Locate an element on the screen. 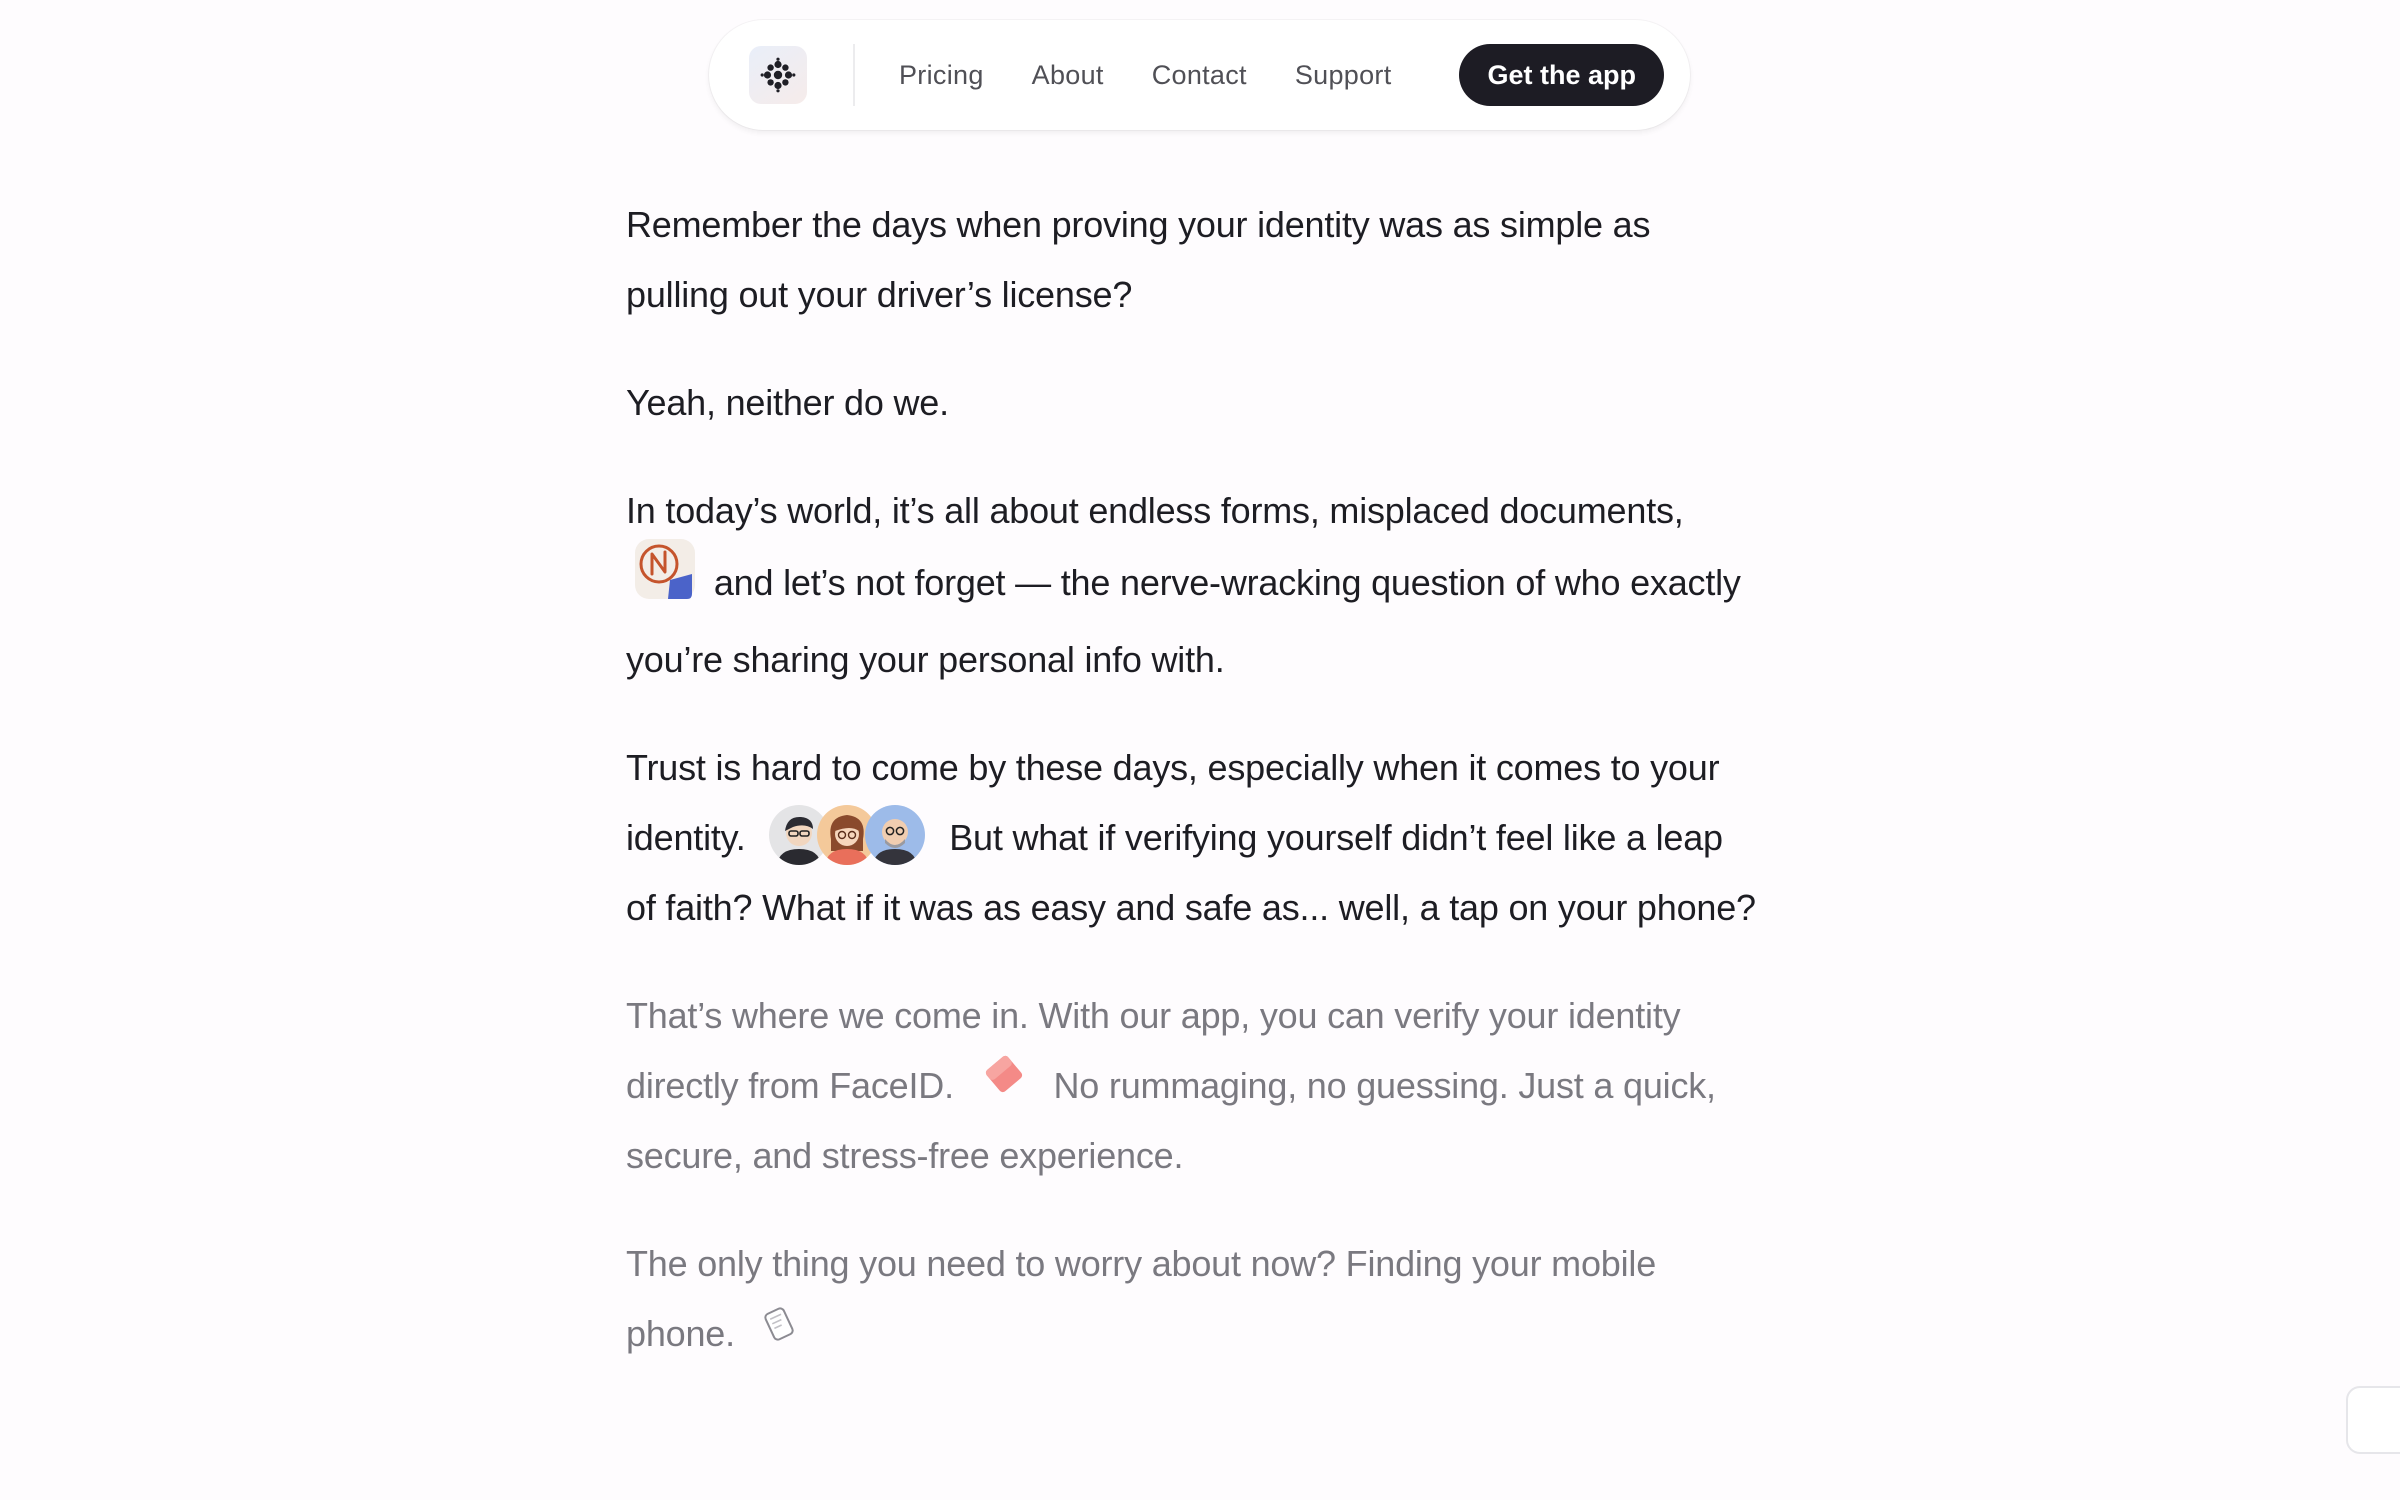 The image size is (2400, 1500). corner-widget-button is located at coordinates (2373, 1420).